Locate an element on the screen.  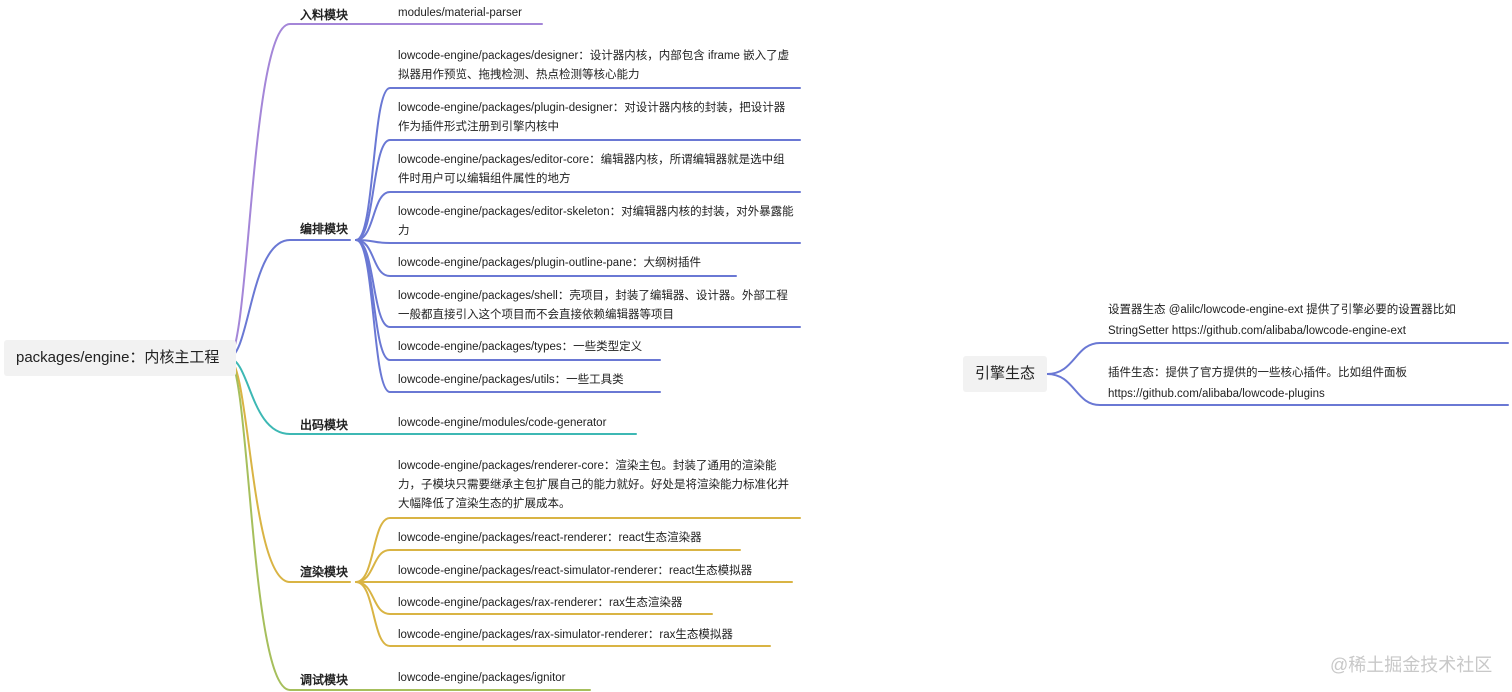
leaf-utils: lowcode-engine/packages/utils：一些工具类 is located at coordinates (548, 380).